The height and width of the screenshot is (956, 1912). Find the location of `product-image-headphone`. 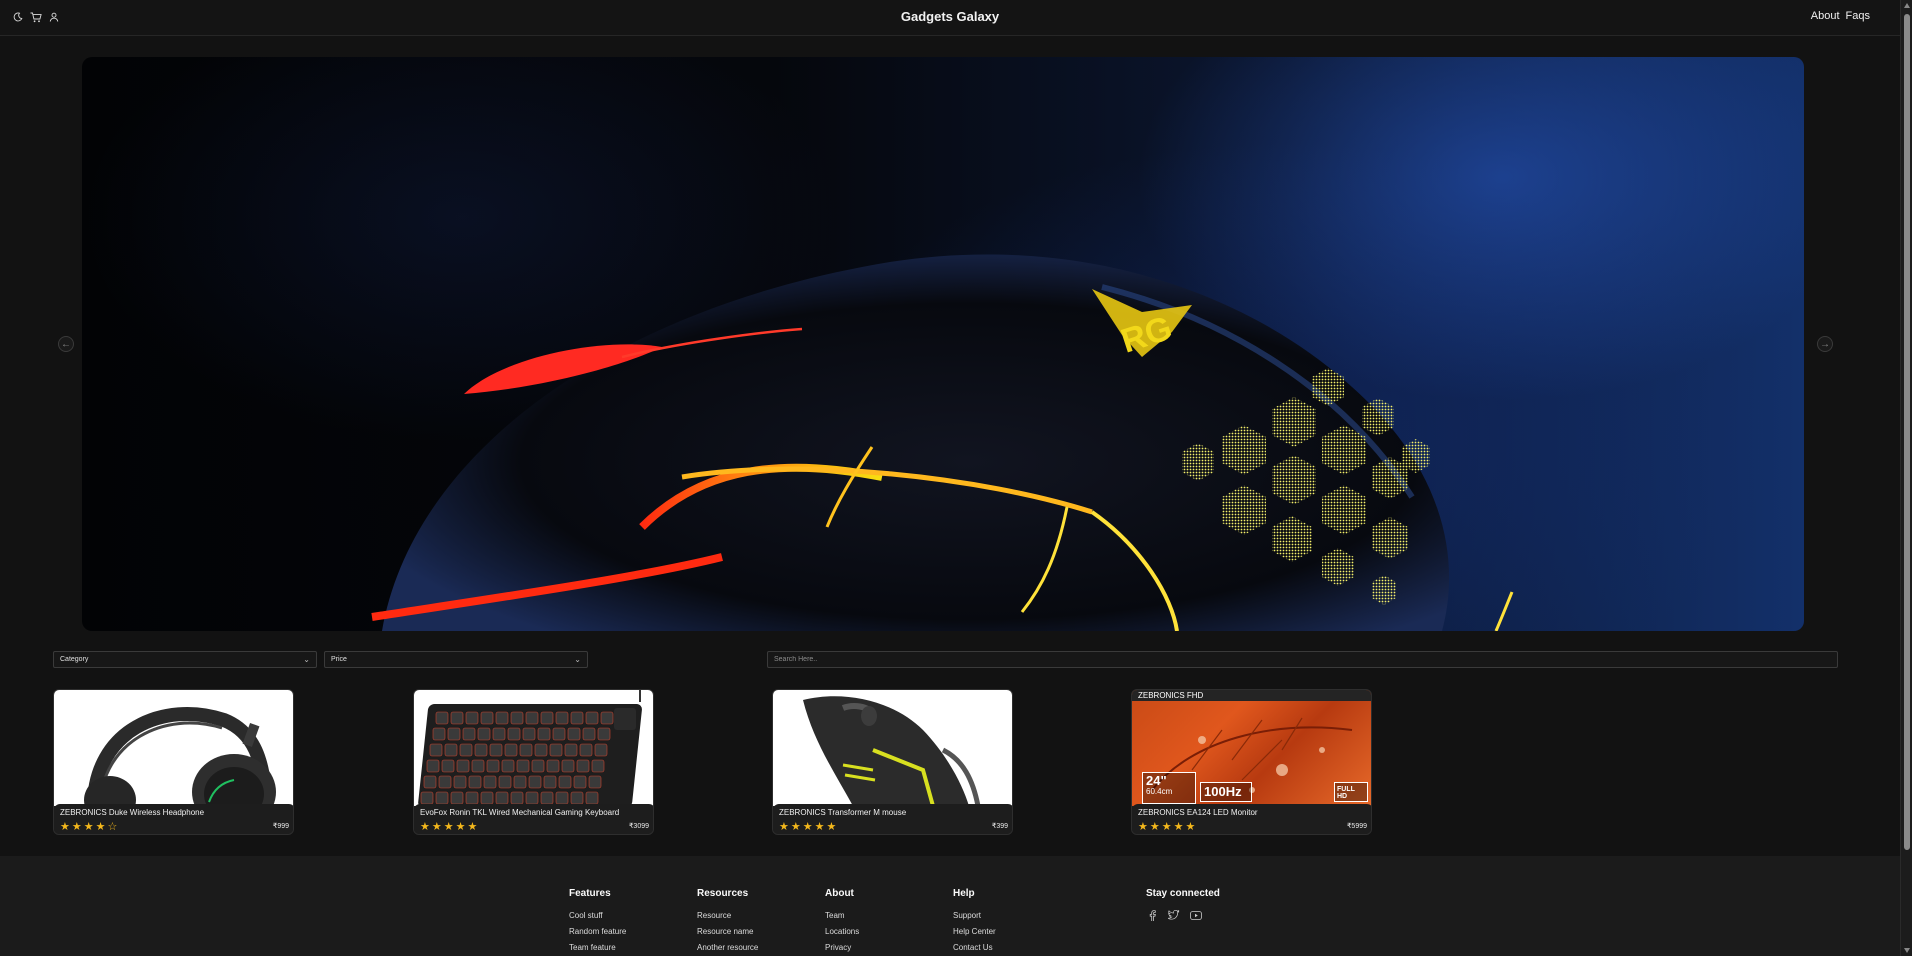

product-image-headphone is located at coordinates (173, 748).